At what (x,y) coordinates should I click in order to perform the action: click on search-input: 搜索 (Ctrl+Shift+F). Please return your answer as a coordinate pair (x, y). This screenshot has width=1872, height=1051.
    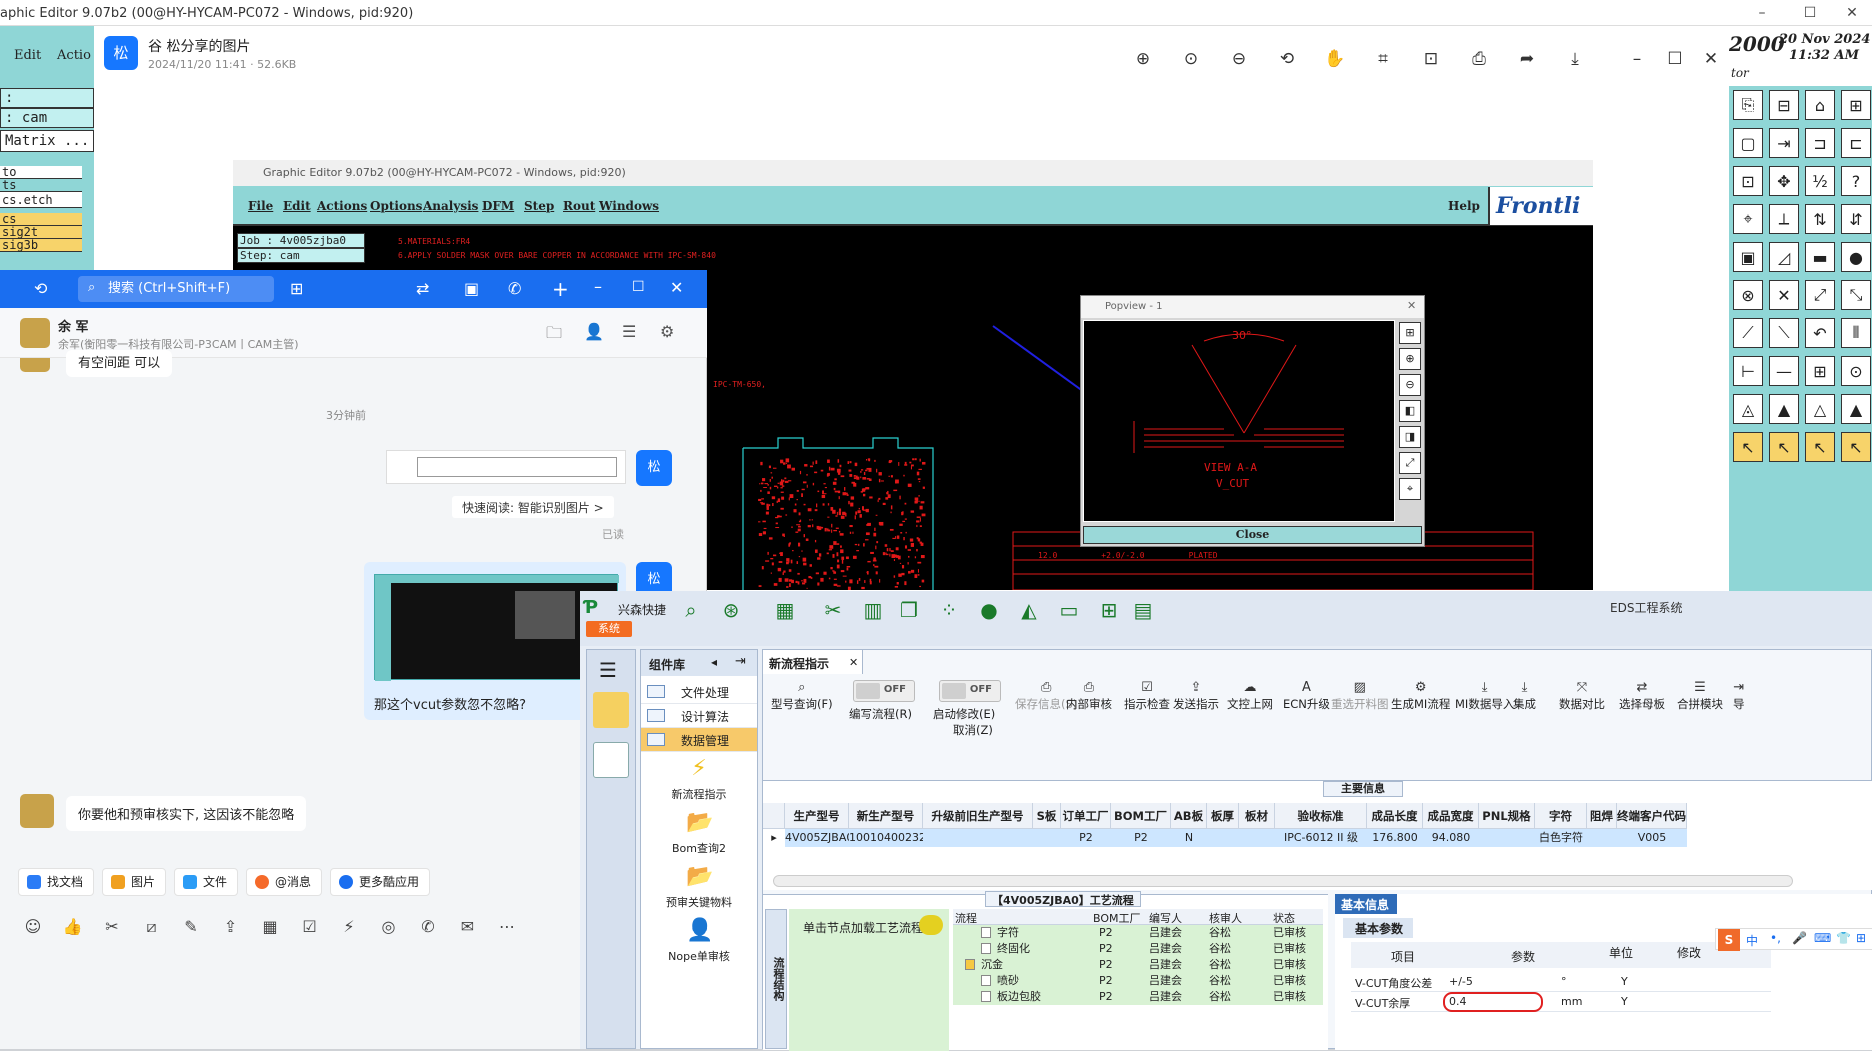
    Looking at the image, I should click on (176, 289).